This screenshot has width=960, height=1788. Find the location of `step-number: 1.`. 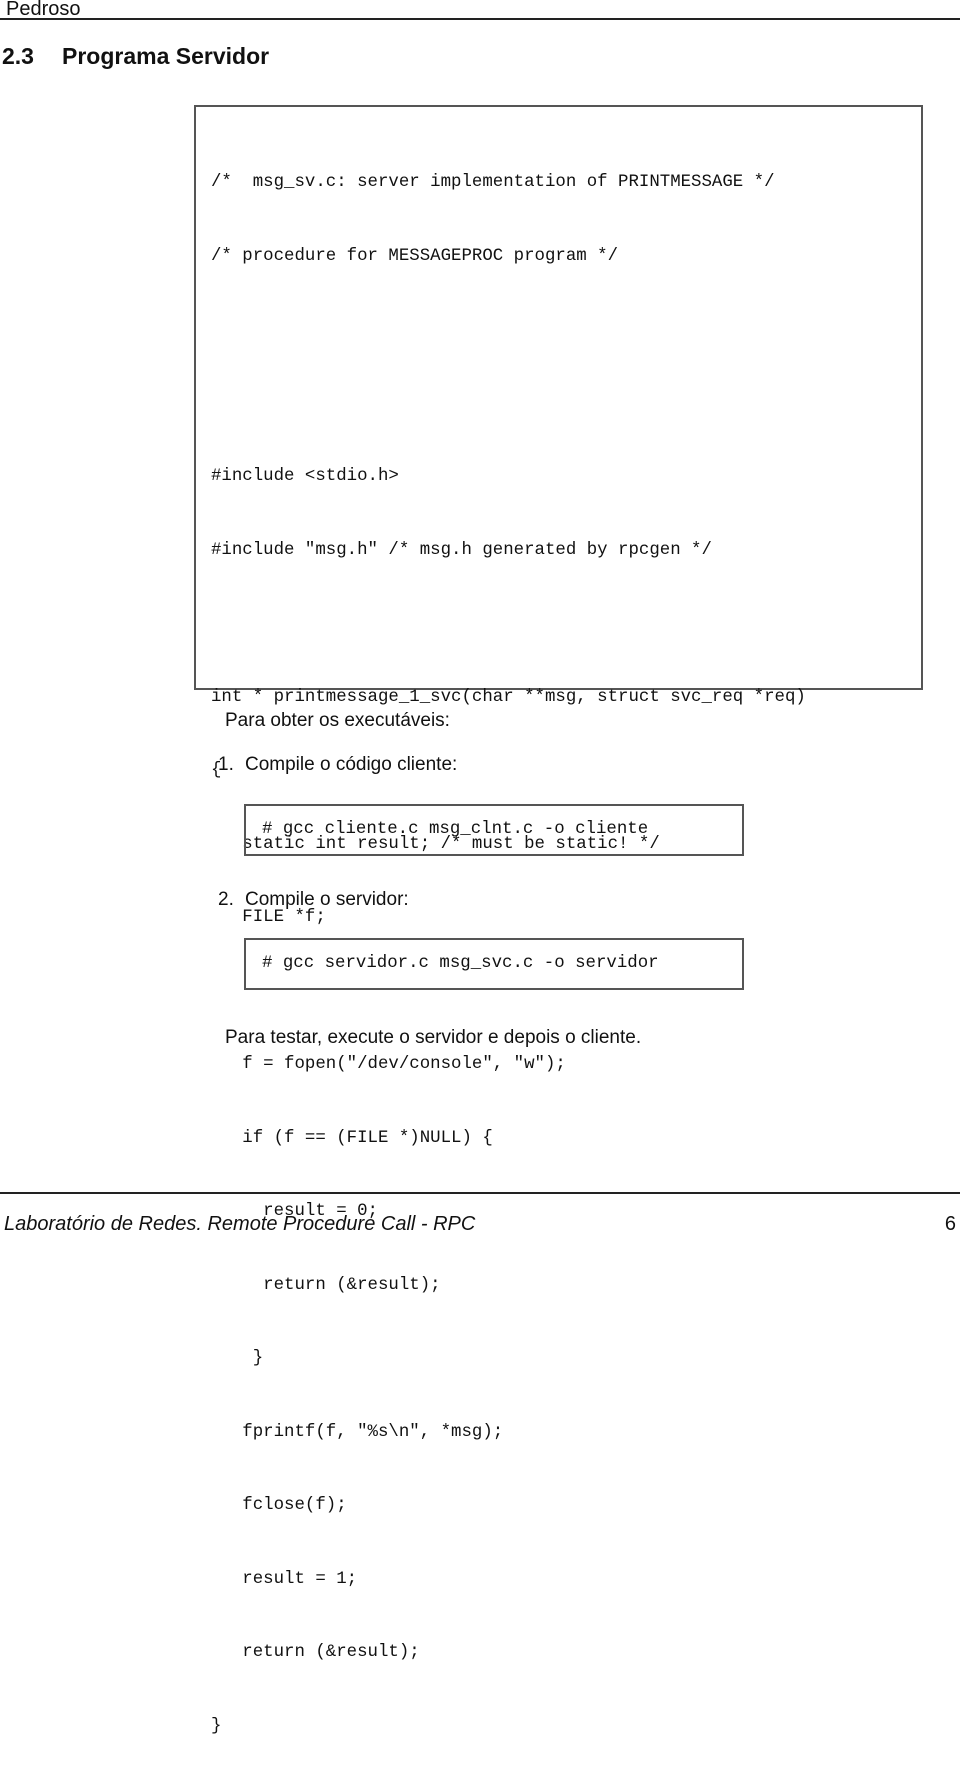

step-number: 1. is located at coordinates (226, 764).